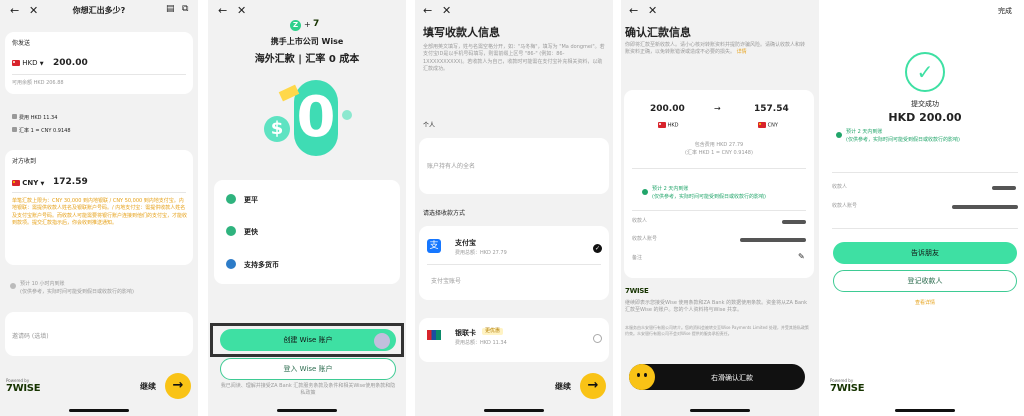 The image size is (1024, 416). What do you see at coordinates (185, 9) in the screenshot?
I see `copy-icon: ⧉` at bounding box center [185, 9].